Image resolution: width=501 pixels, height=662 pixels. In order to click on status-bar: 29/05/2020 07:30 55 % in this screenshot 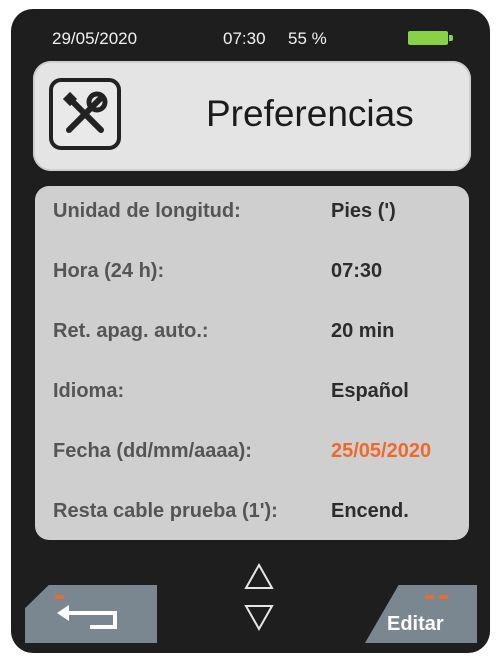, I will do `click(250, 34)`.